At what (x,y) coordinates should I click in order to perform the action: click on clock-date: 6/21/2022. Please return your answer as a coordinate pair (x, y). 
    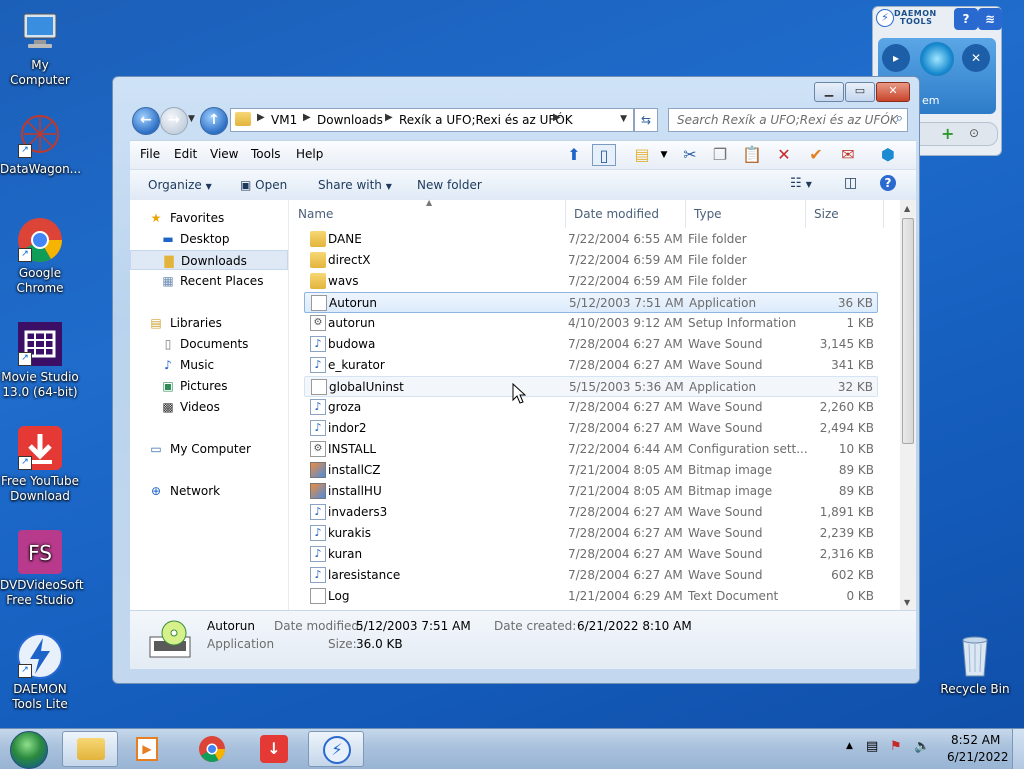
    Looking at the image, I should click on (978, 757).